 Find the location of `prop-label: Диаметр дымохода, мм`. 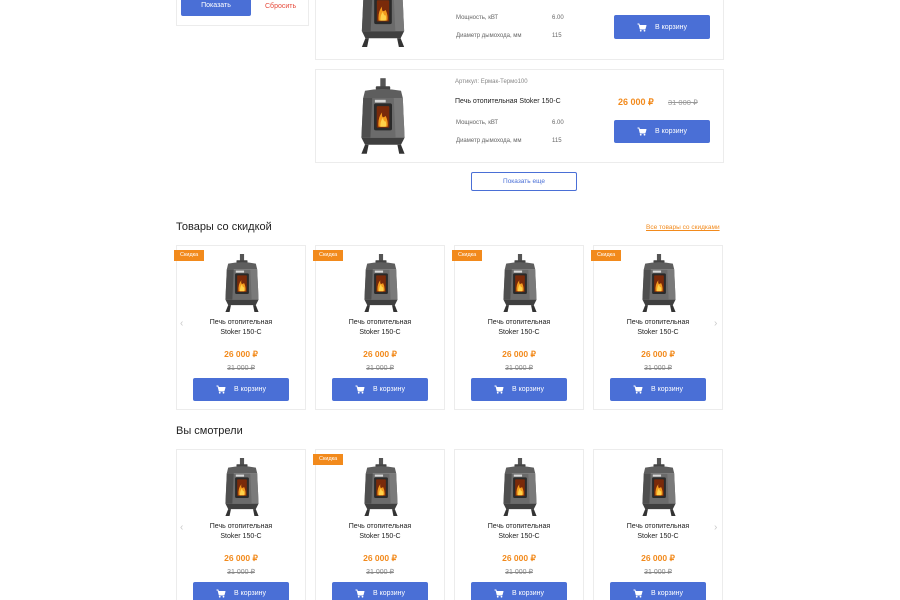

prop-label: Диаметр дымохода, мм is located at coordinates (489, 141).